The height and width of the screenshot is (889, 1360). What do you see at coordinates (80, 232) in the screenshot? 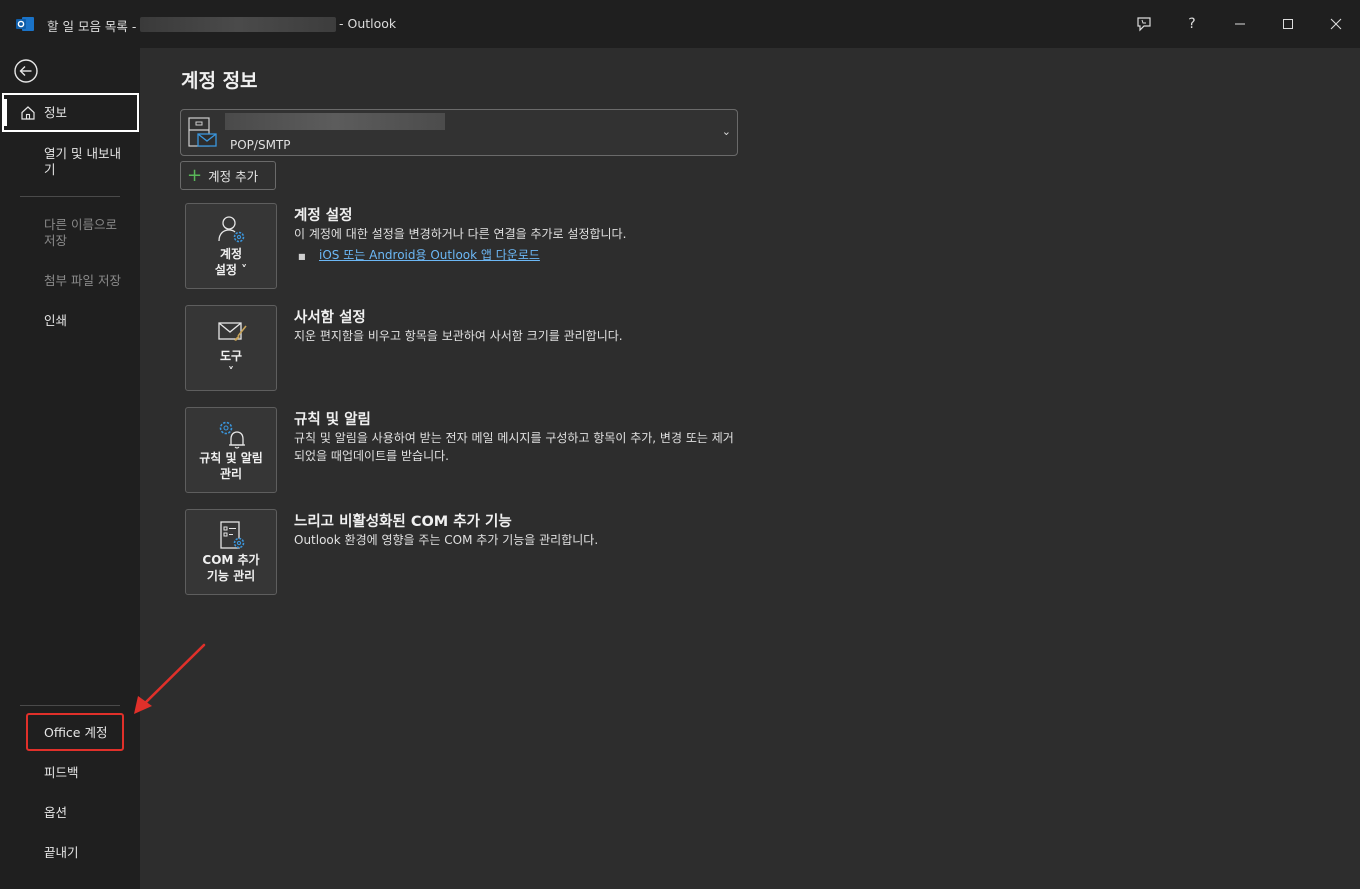
I see `sidebar-item-label: 다른 이름으로 저장` at bounding box center [80, 232].